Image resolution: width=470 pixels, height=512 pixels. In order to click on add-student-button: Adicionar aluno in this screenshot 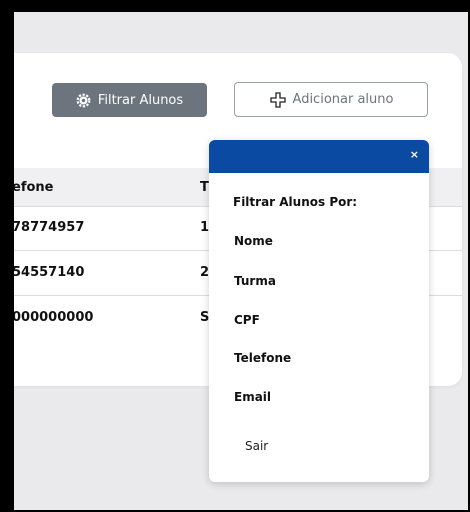, I will do `click(331, 99)`.